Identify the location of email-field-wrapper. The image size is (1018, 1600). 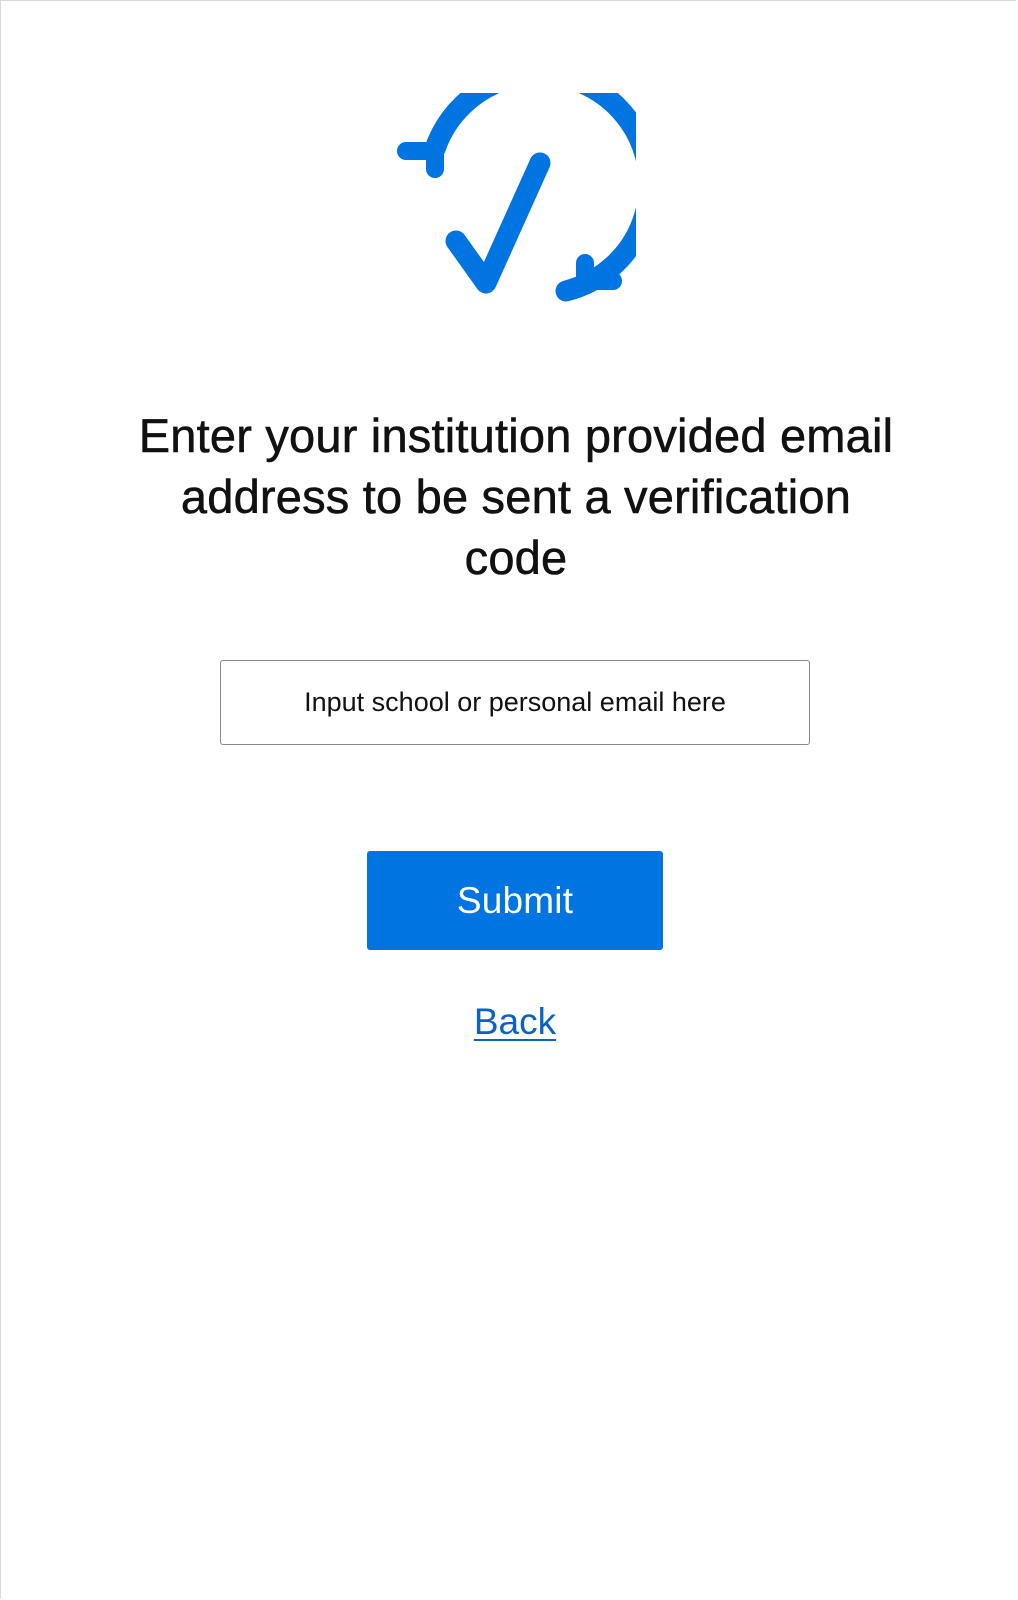
(515, 702).